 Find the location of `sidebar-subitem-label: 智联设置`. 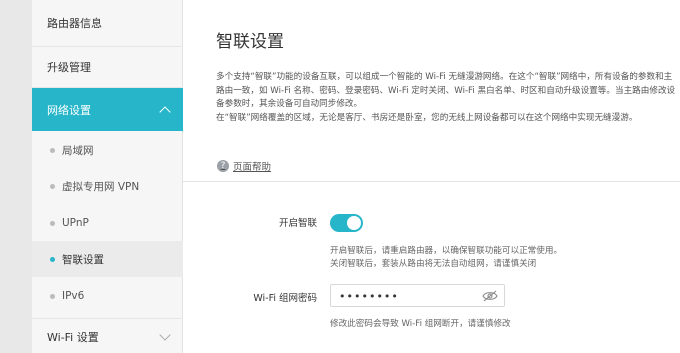

sidebar-subitem-label: 智联设置 is located at coordinates (83, 259).